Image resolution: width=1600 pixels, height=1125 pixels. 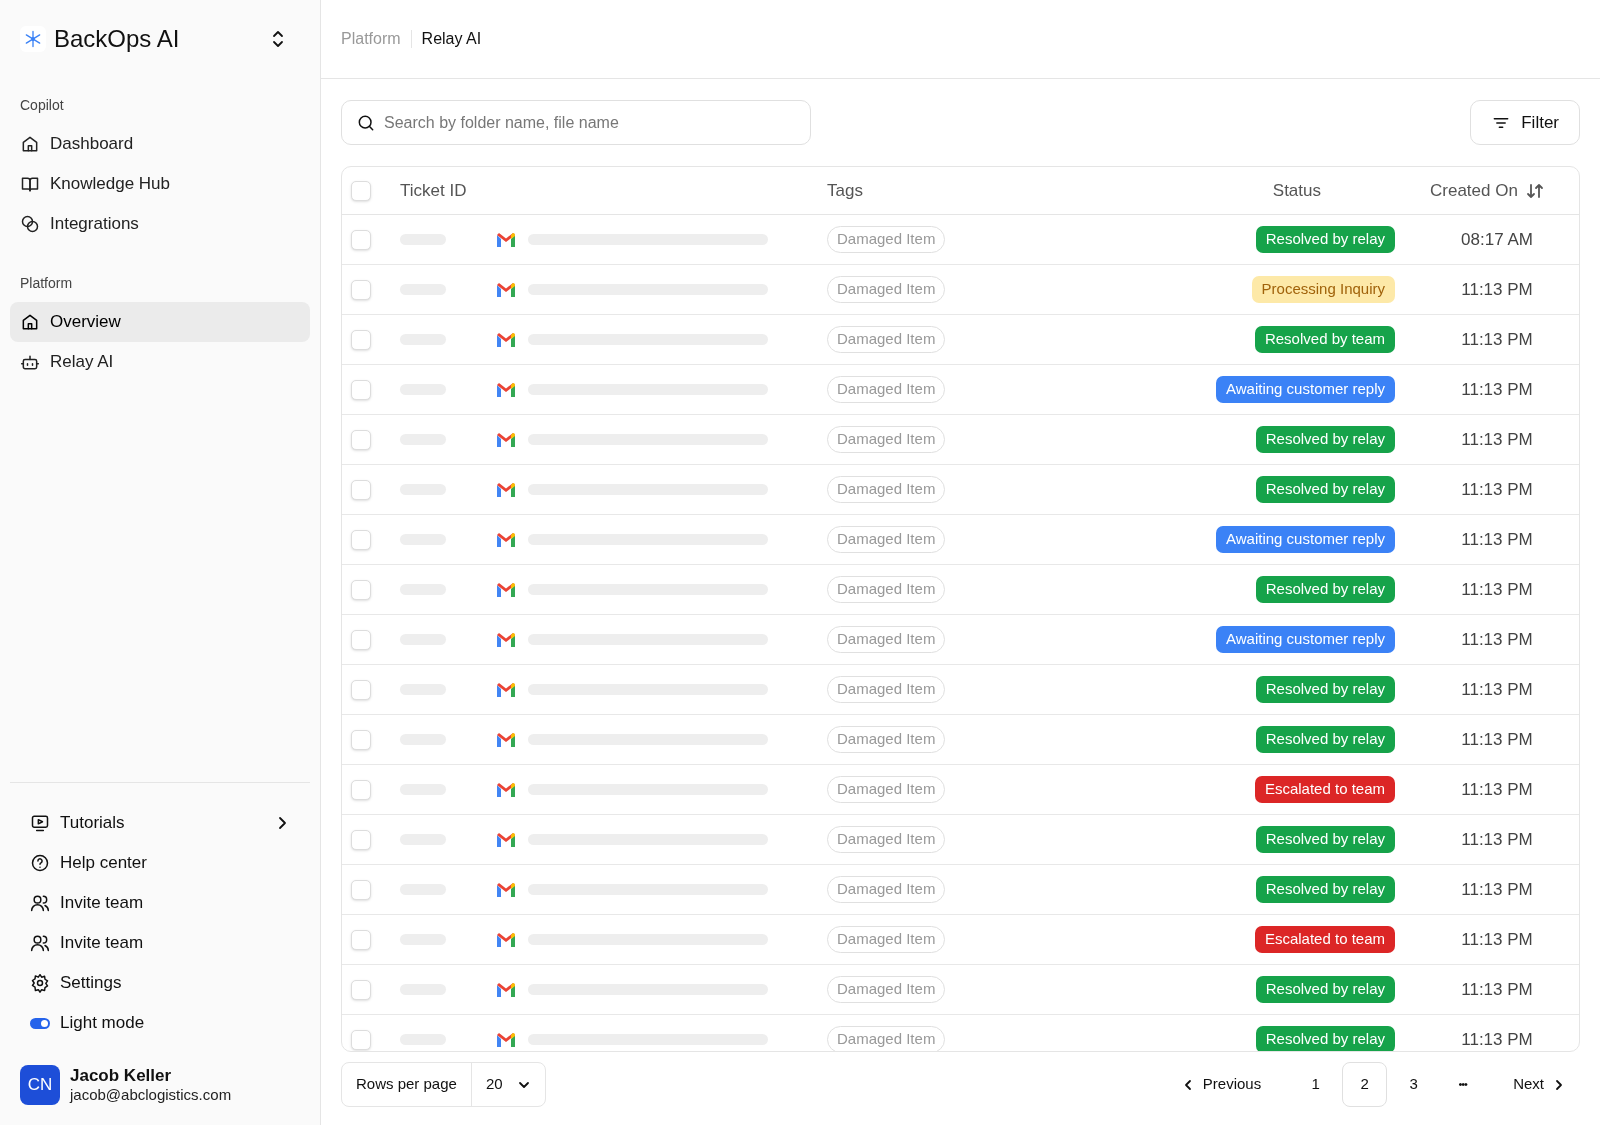 I want to click on column-header: Tags, so click(x=845, y=190).